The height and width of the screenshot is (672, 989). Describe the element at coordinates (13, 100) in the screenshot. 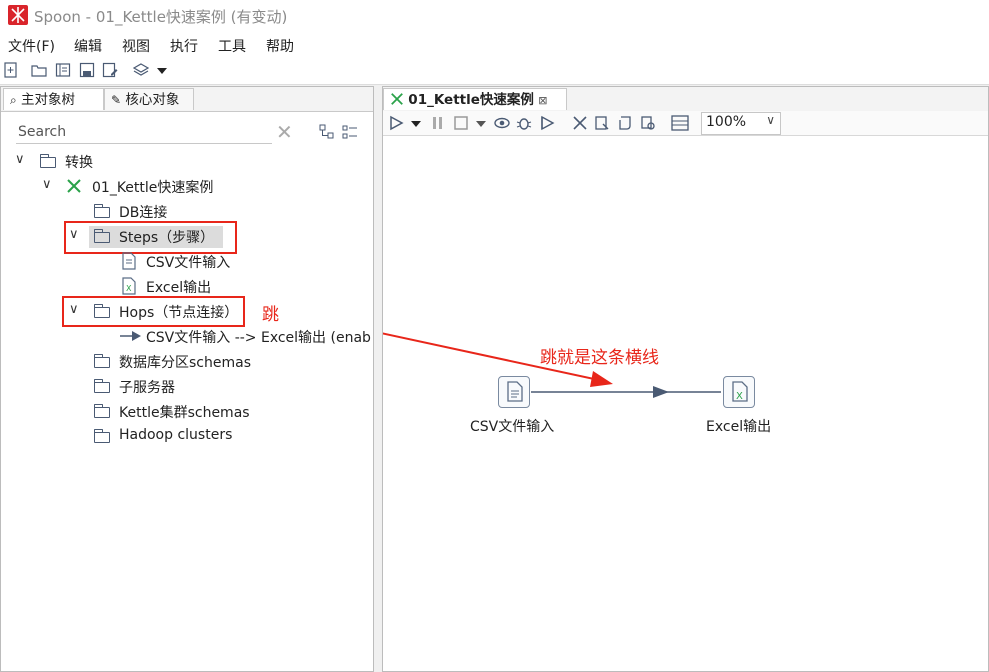

I see `tree-search-icon: ⌕` at that location.